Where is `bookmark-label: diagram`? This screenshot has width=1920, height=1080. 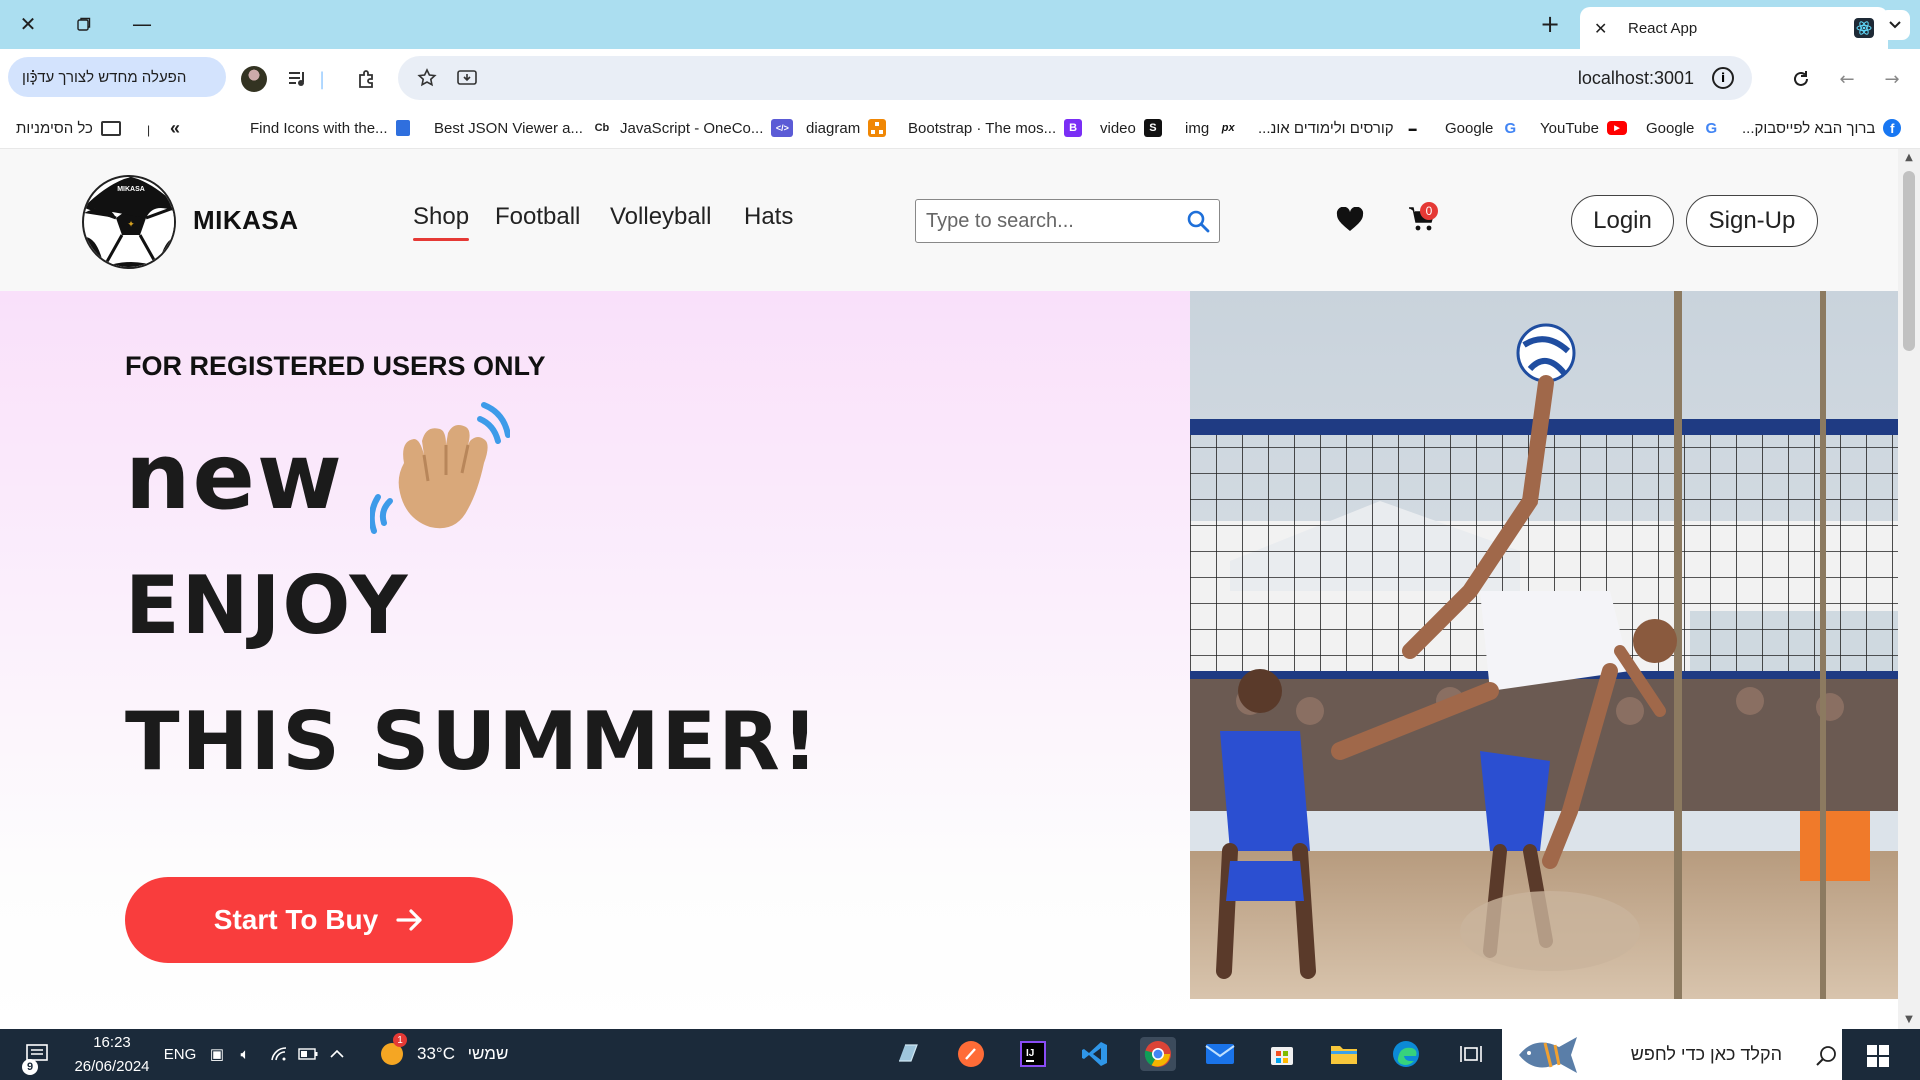 bookmark-label: diagram is located at coordinates (833, 128).